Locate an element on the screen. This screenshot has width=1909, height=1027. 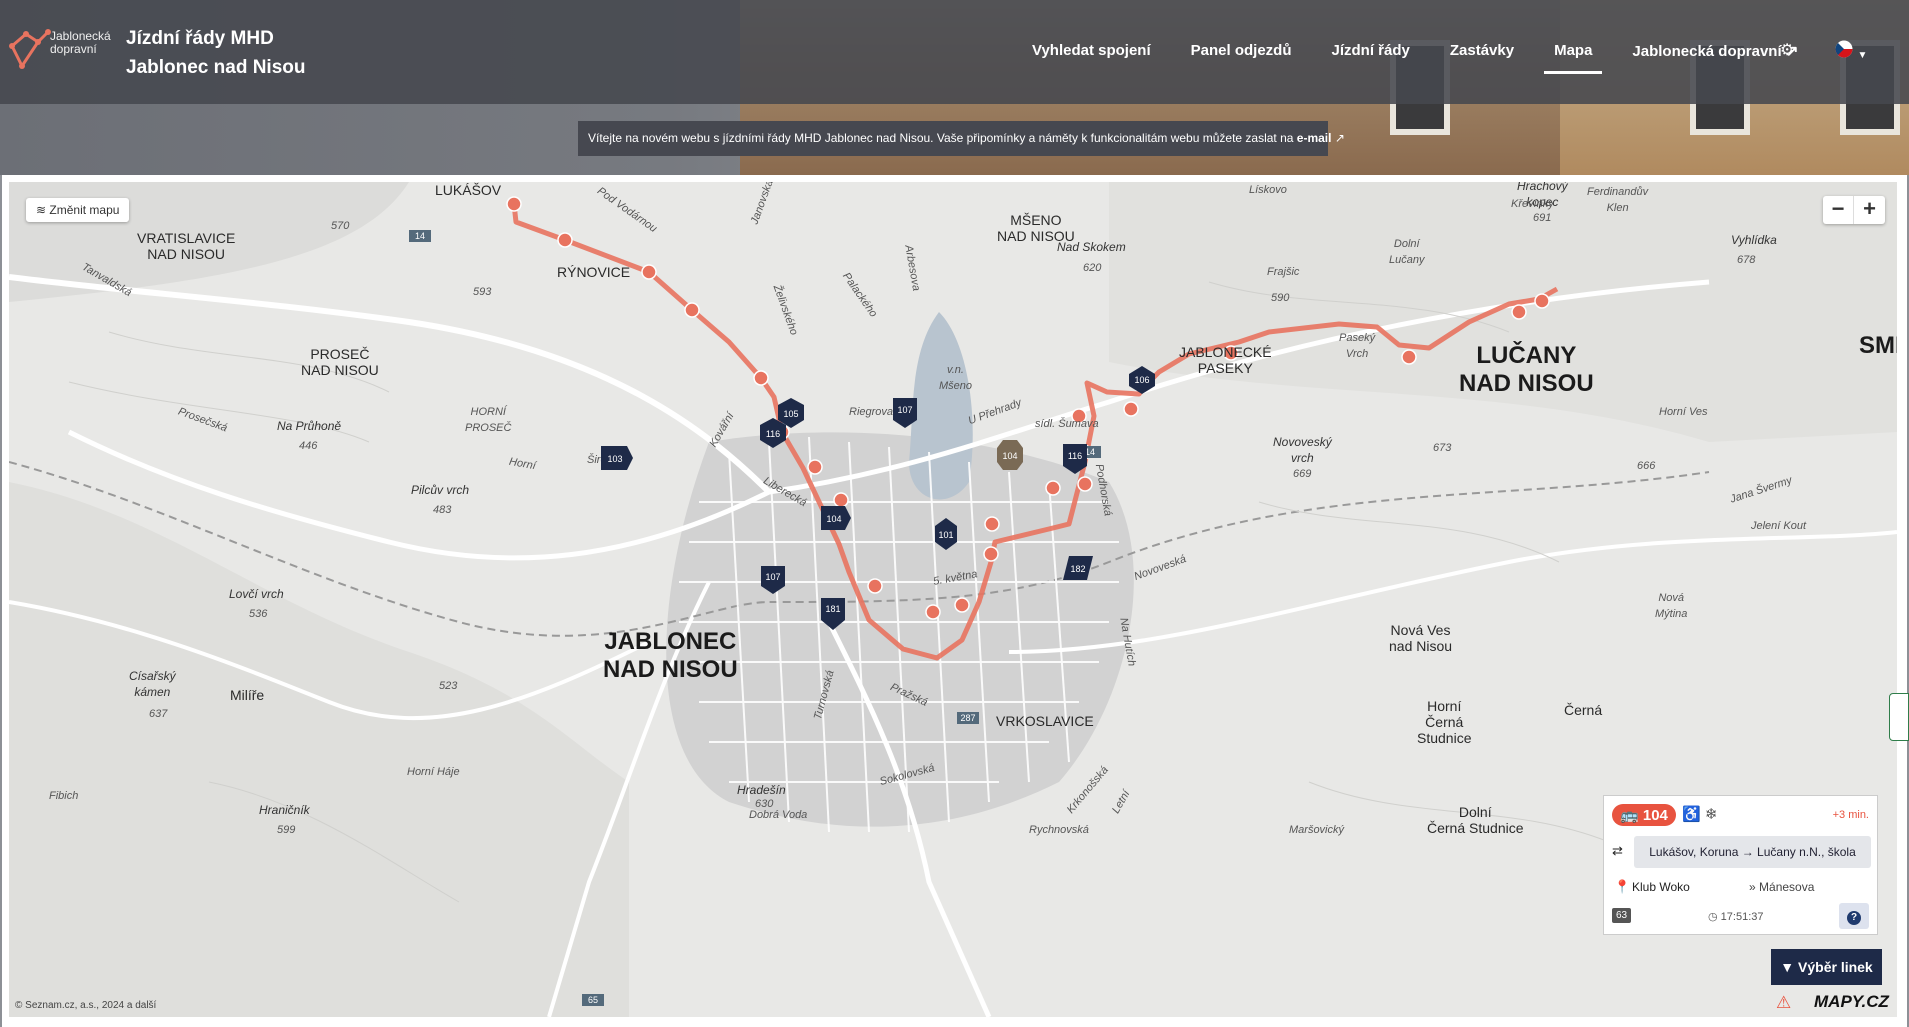
map-label-vratislavice: VRATISLAVICE NAD NISOU is located at coordinates (186, 246).